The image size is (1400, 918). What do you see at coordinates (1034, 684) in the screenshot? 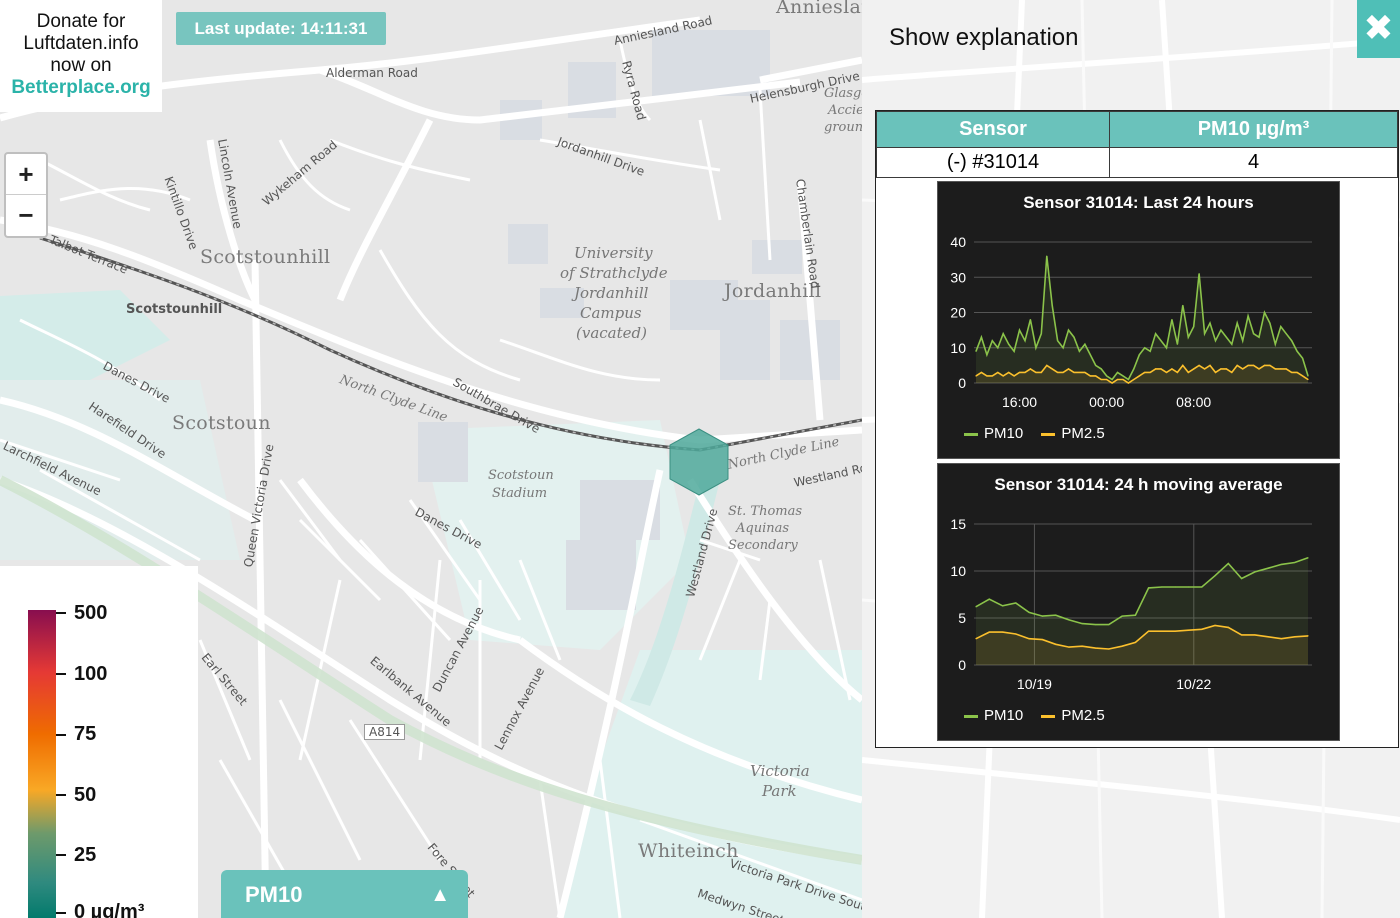
I see `x-tick-label: 10/19` at bounding box center [1034, 684].